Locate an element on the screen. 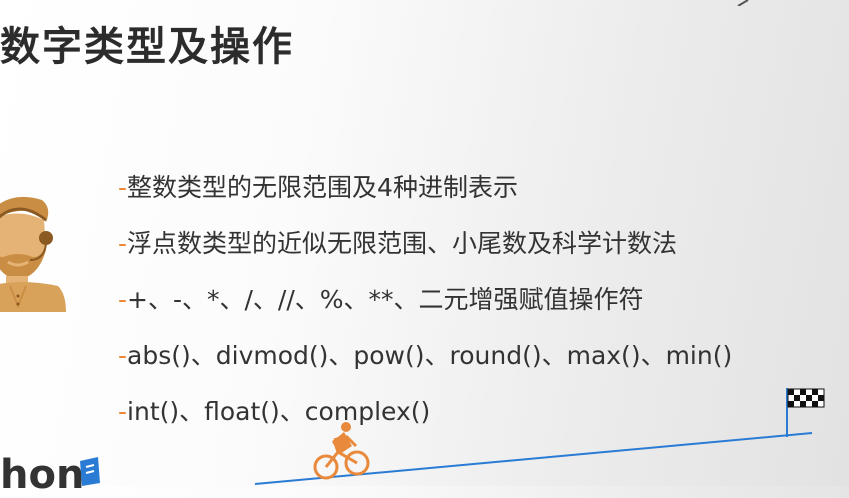  bullet-text: +、-、*、/、//、%、**、二元增强赋值操作符 is located at coordinates (385, 299).